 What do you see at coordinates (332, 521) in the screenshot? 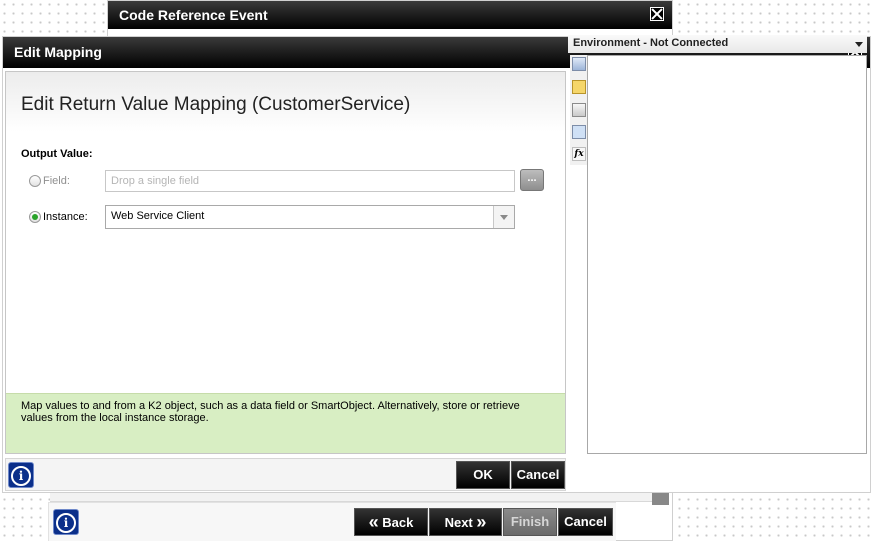
I see `wizard-footer: i « Back Next » Finish Cancel` at bounding box center [332, 521].